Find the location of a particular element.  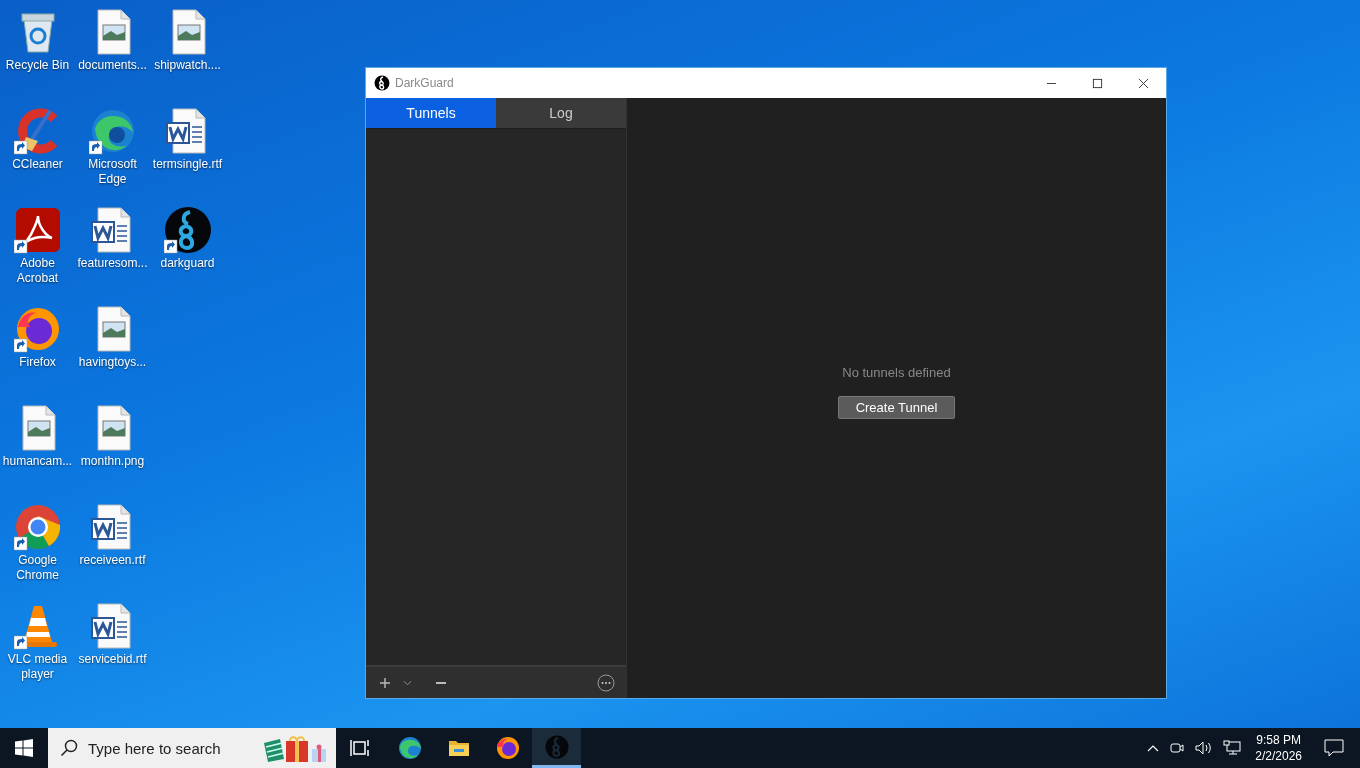

clock: 9:58 PM 2/2/2026 is located at coordinates (1278, 748).